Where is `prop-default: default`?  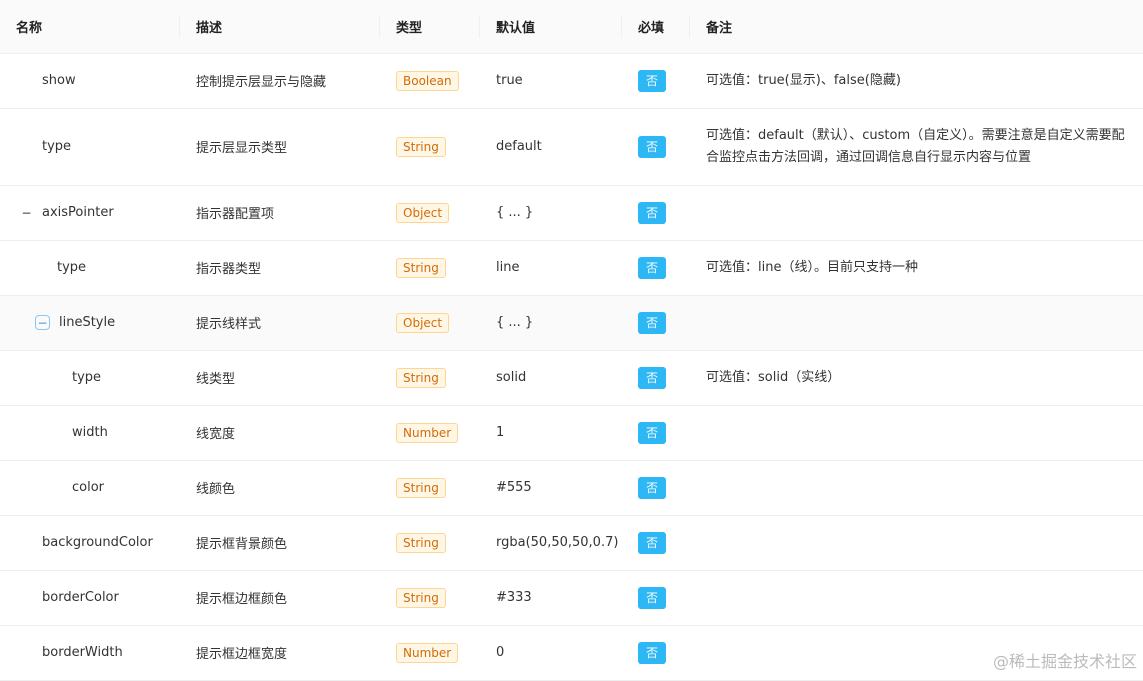 prop-default: default is located at coordinates (551, 147).